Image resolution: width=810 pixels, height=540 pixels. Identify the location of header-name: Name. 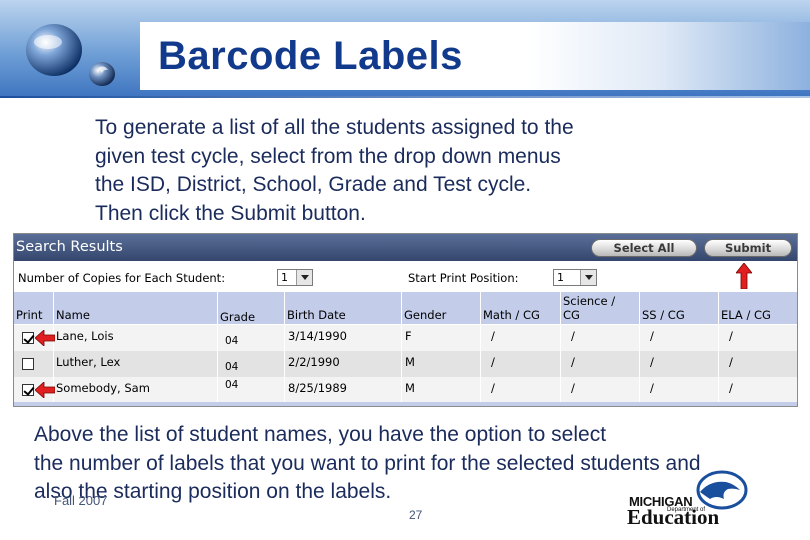
(136, 308).